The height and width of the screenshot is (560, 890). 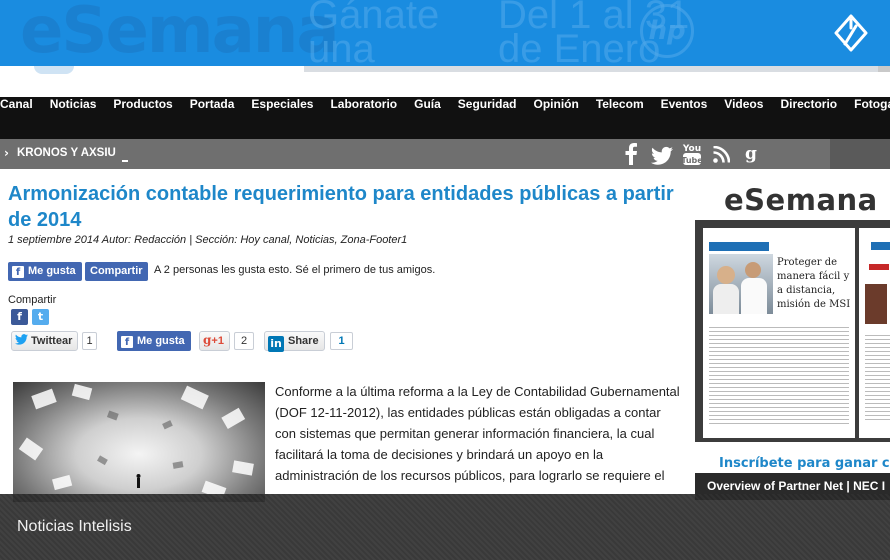 What do you see at coordinates (667, 31) in the screenshot?
I see `hp-logo: hp` at bounding box center [667, 31].